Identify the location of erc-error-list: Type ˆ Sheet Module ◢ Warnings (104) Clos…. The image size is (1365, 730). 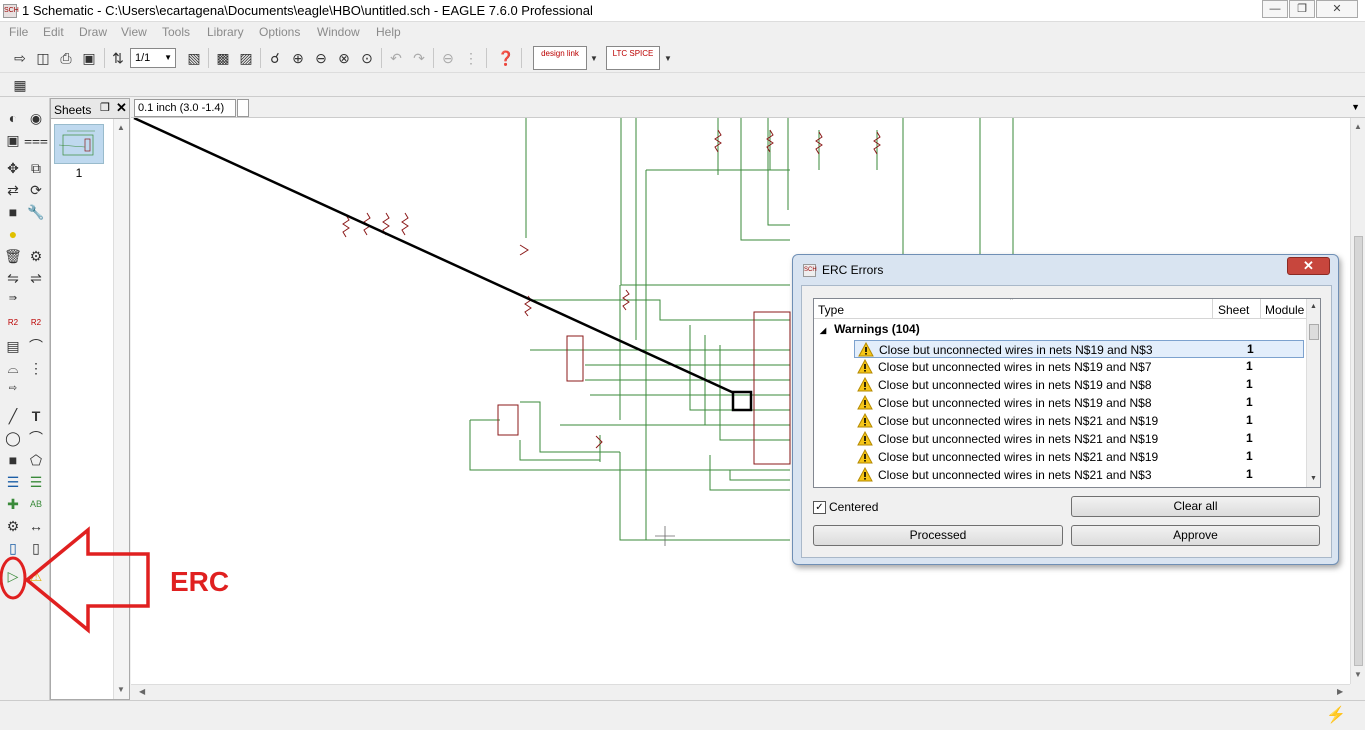
(1067, 393).